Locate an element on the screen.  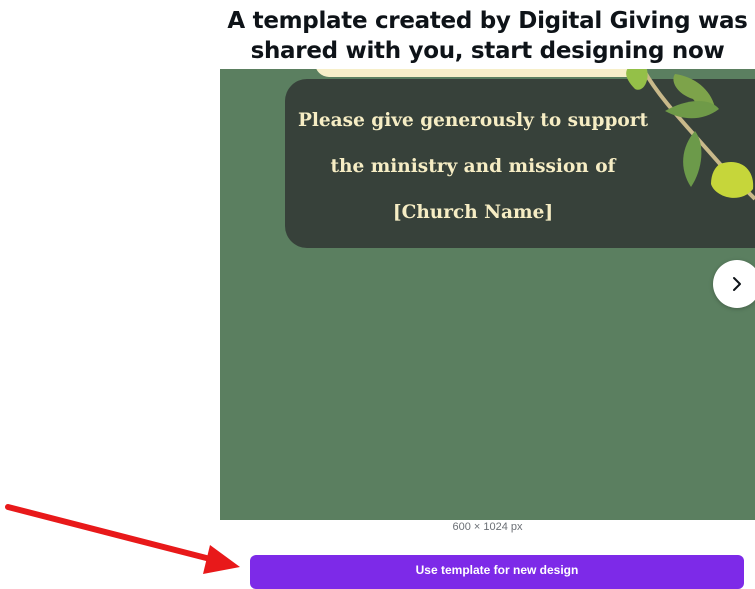
template-dimensions: 600 × 1024 px is located at coordinates (487, 527).